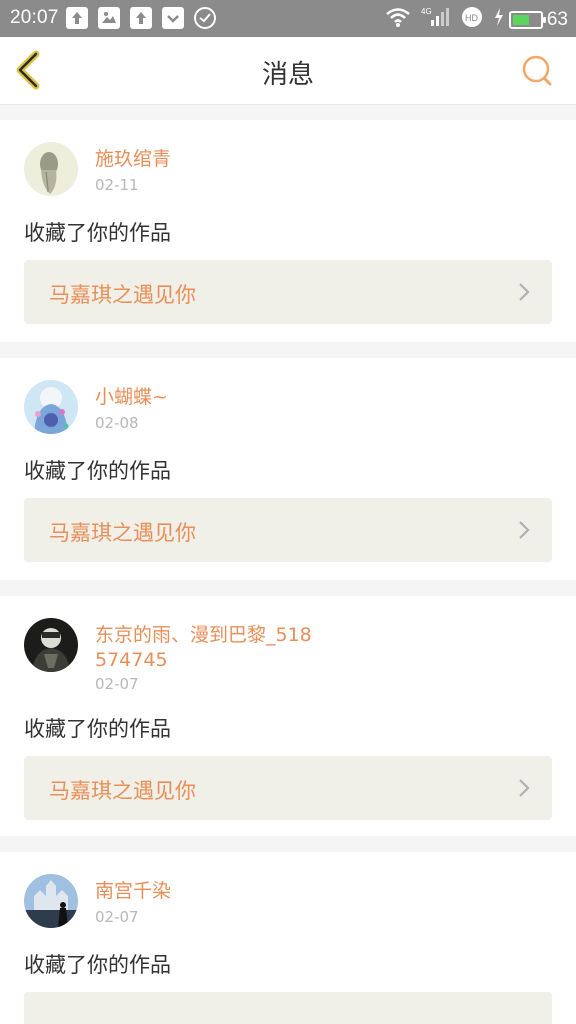  I want to click on notification-icons, so click(141, 18).